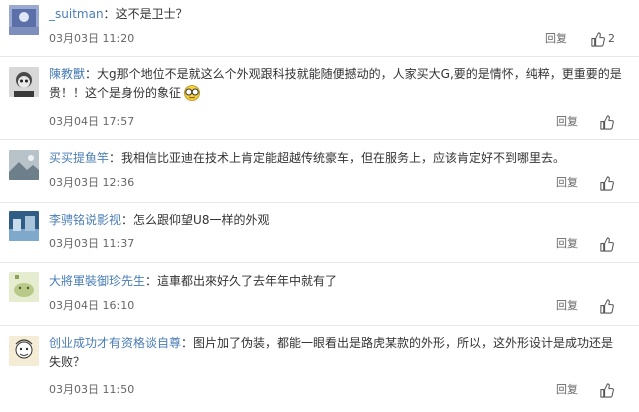 This screenshot has height=412, width=639. Describe the element at coordinates (336, 390) in the screenshot. I see `comment-meta: 03月03日 11:50 回复` at that location.